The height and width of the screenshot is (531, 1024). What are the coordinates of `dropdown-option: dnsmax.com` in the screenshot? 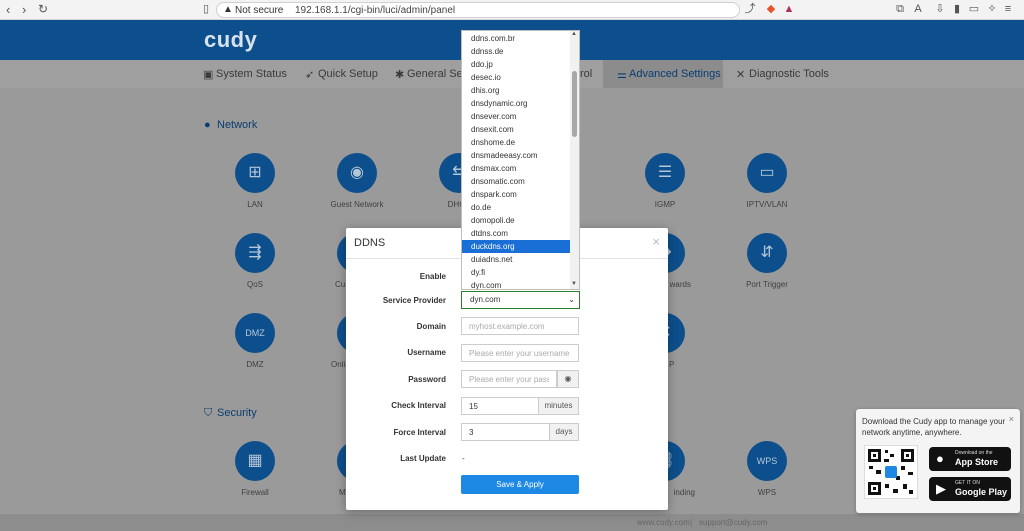 It's located at (517, 168).